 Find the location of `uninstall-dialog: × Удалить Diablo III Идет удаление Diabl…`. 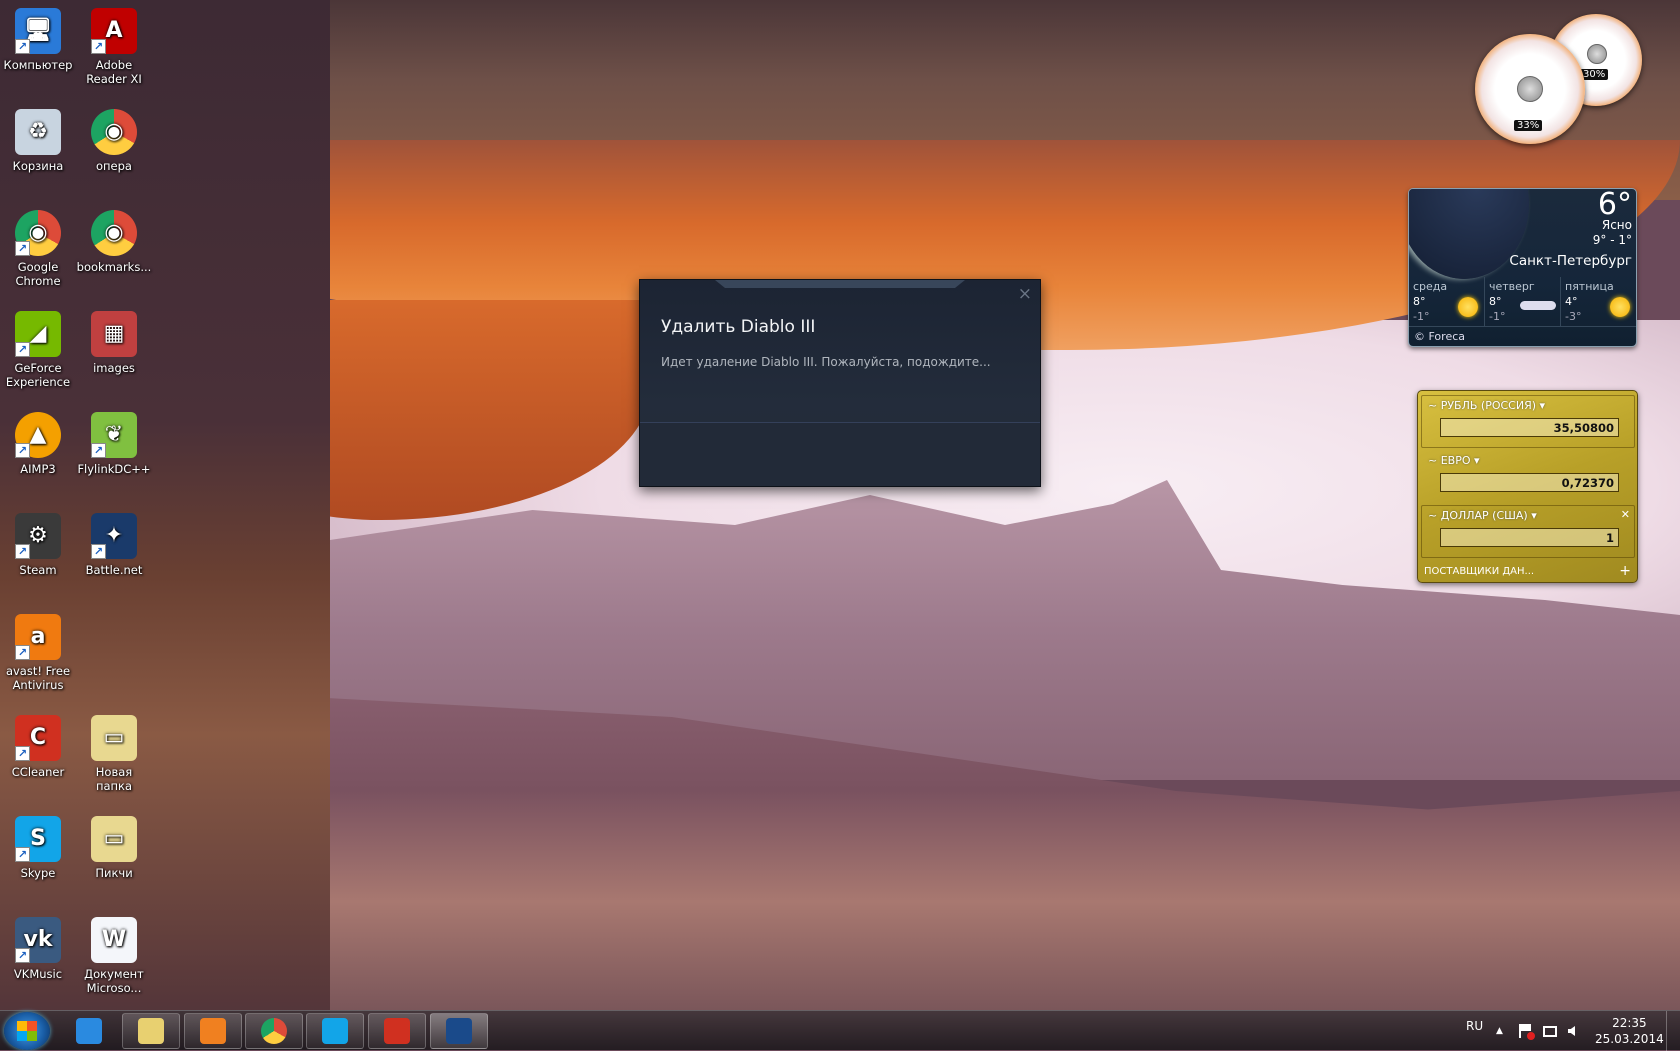

uninstall-dialog: × Удалить Diablo III Идет удаление Diabl… is located at coordinates (840, 383).